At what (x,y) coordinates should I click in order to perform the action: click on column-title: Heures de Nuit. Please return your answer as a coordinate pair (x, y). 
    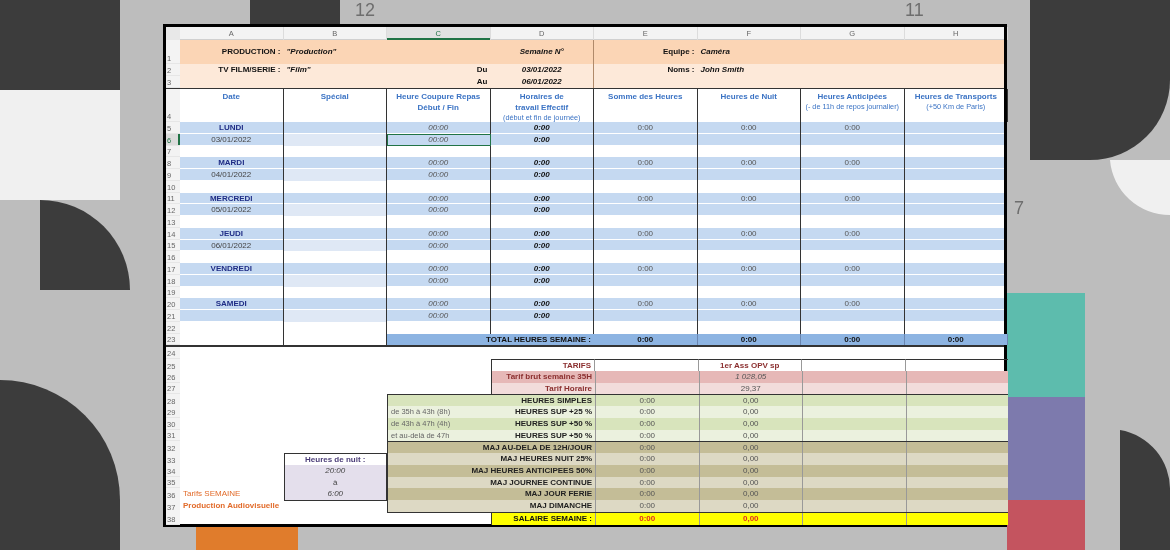
    Looking at the image, I should click on (748, 96).